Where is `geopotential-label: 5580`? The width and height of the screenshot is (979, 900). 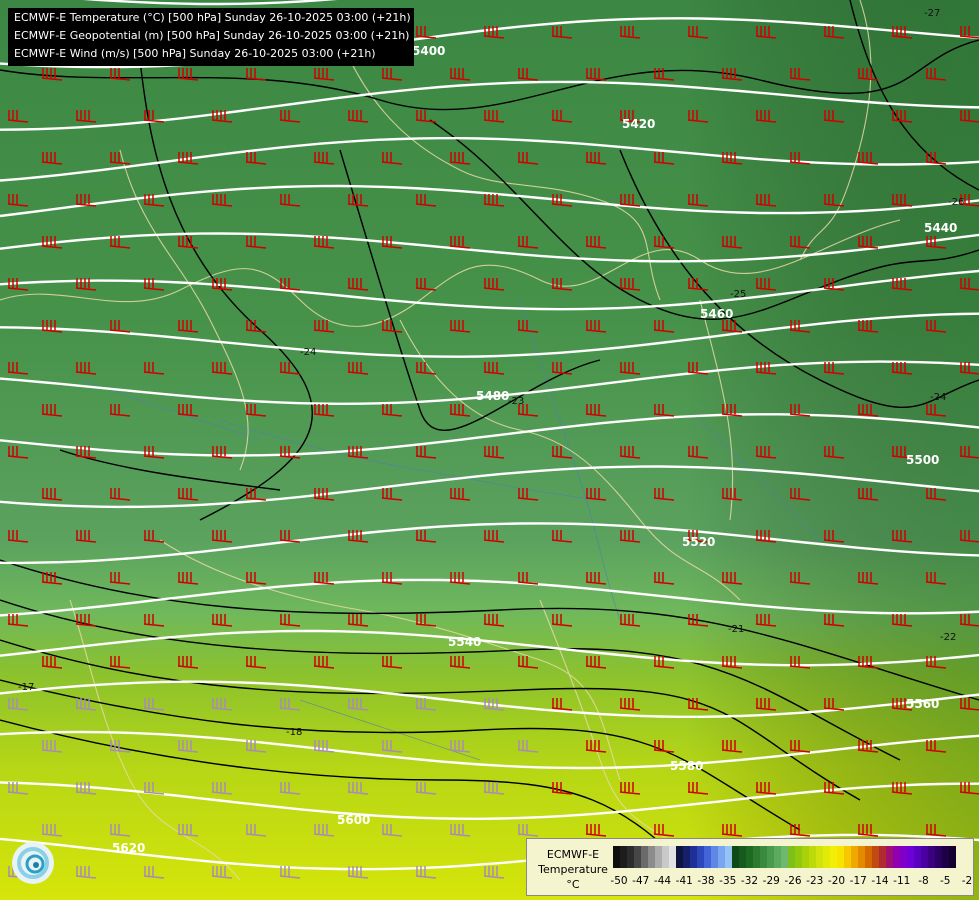
geopotential-label: 5580 is located at coordinates (686, 766).